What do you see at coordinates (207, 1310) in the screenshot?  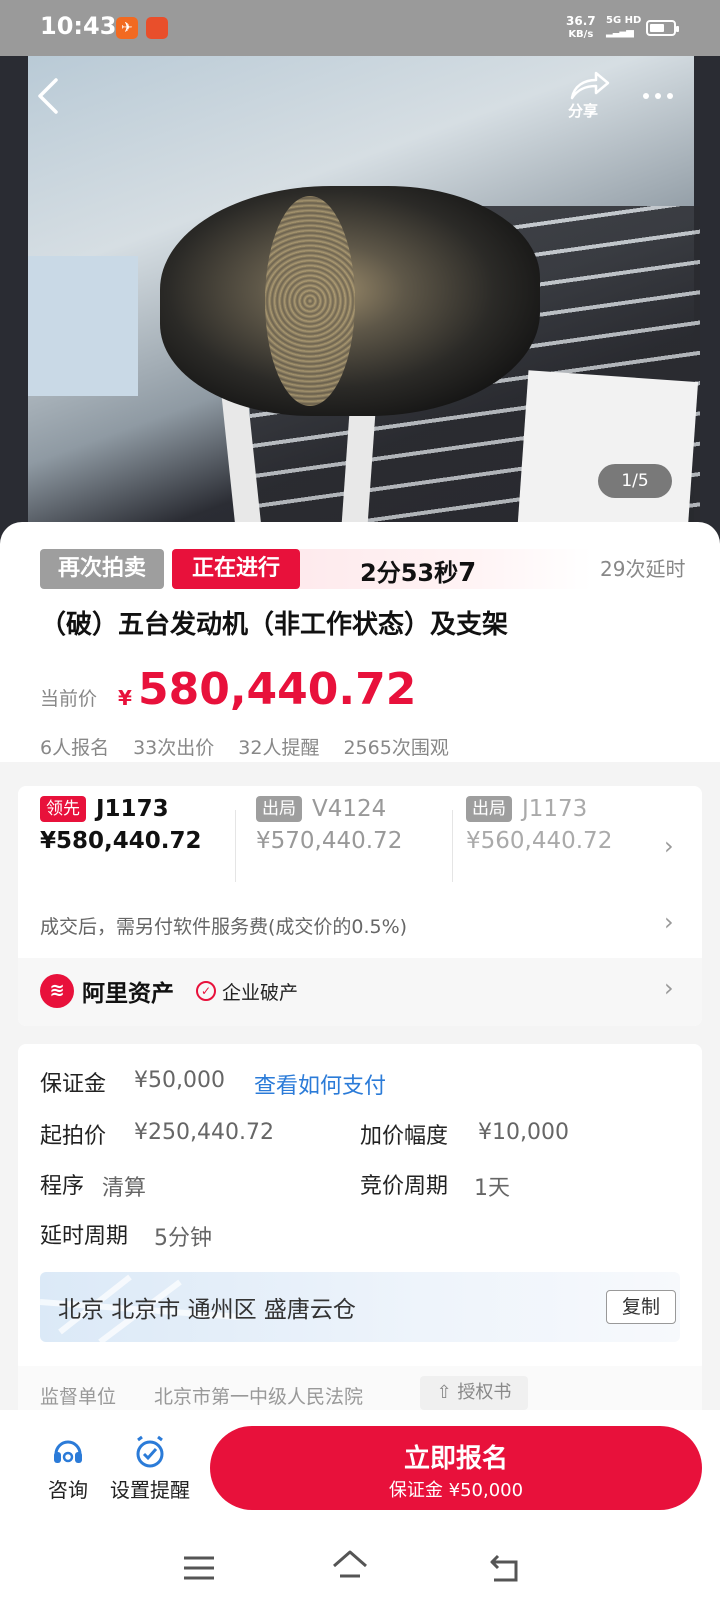 I see `address-text: 北京 北京市 通州区 盛唐云仓` at bounding box center [207, 1310].